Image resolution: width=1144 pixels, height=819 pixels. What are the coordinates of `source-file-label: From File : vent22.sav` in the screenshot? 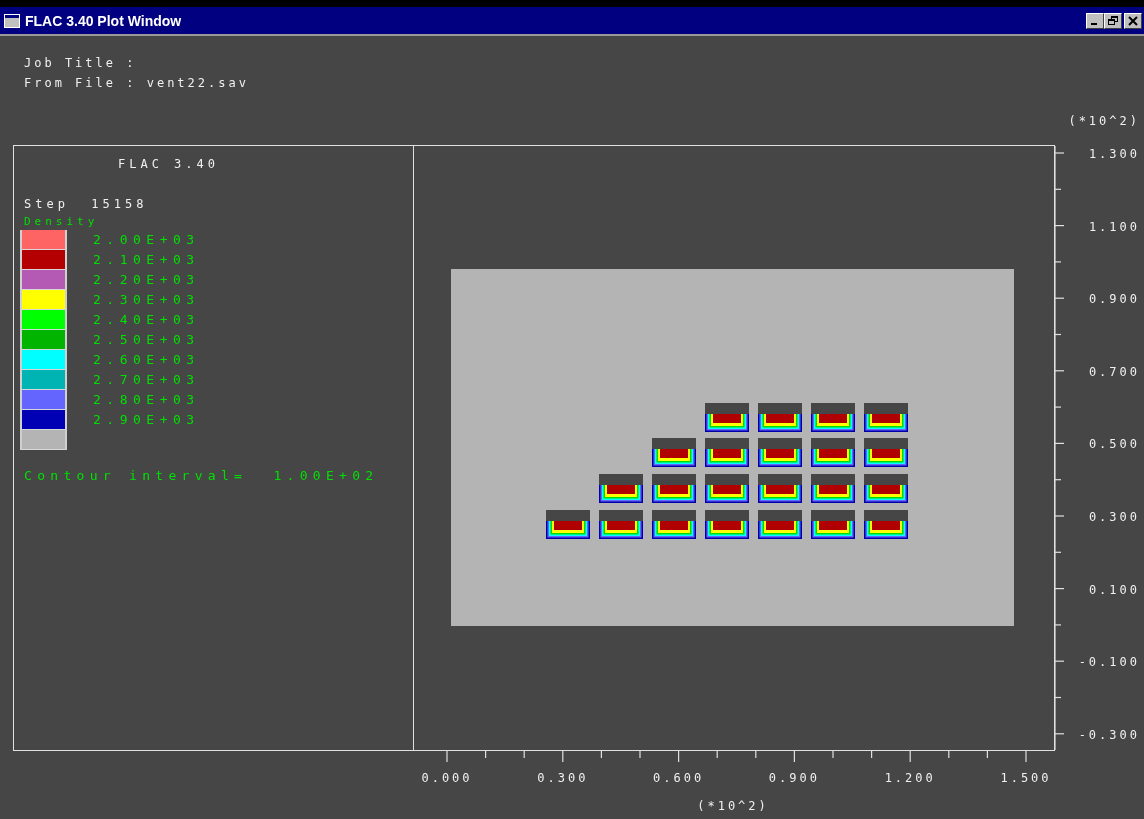 It's located at (137, 83).